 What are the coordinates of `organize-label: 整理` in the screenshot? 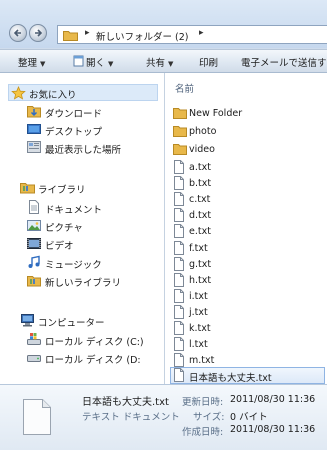 It's located at (28, 63).